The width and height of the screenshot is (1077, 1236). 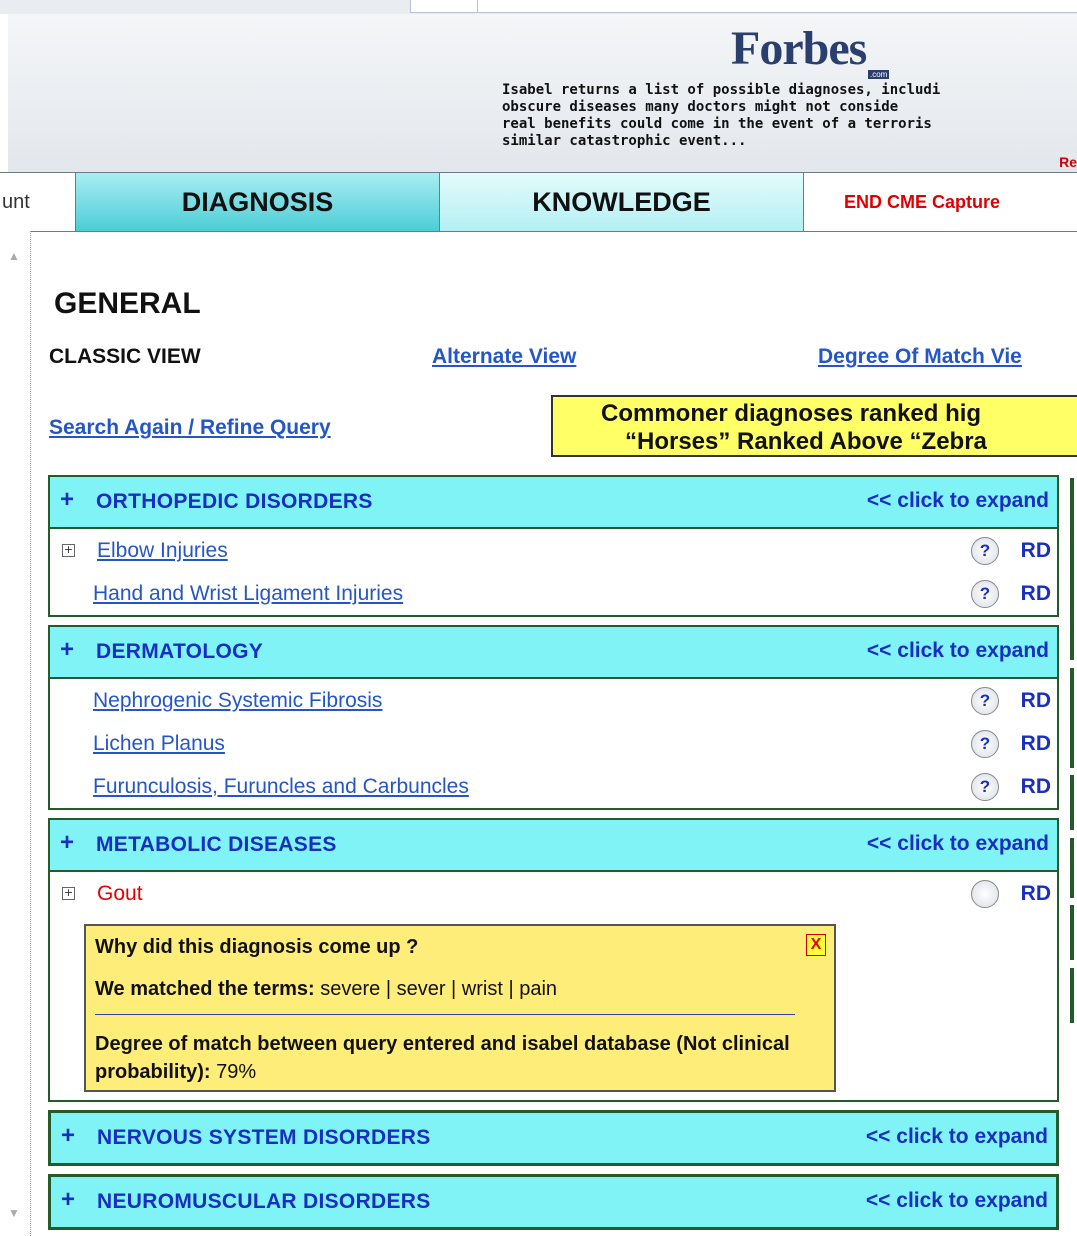 What do you see at coordinates (445, 1014) in the screenshot?
I see `divider` at bounding box center [445, 1014].